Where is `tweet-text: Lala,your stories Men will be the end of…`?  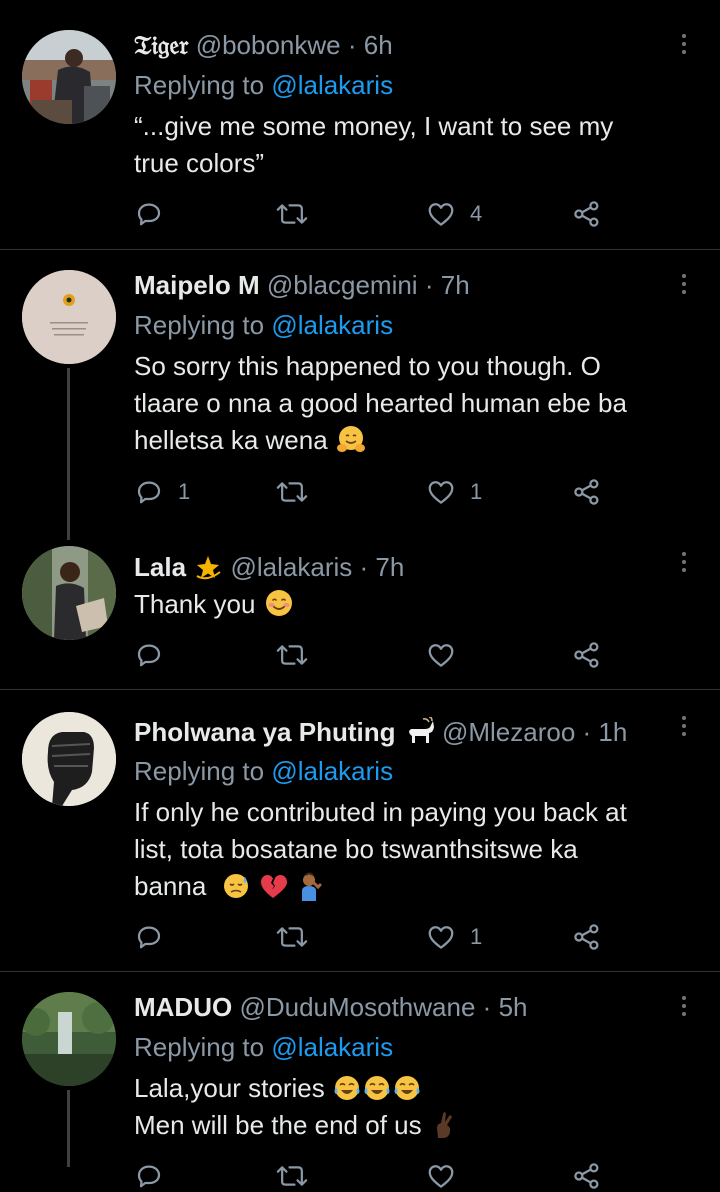
tweet-text: Lala,your stories Men will be the end of… is located at coordinates (414, 1107).